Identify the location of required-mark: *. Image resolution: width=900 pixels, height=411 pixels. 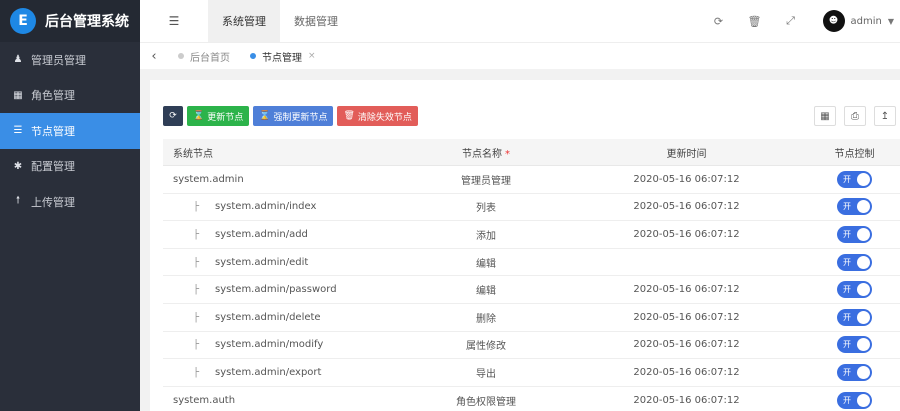
(507, 154).